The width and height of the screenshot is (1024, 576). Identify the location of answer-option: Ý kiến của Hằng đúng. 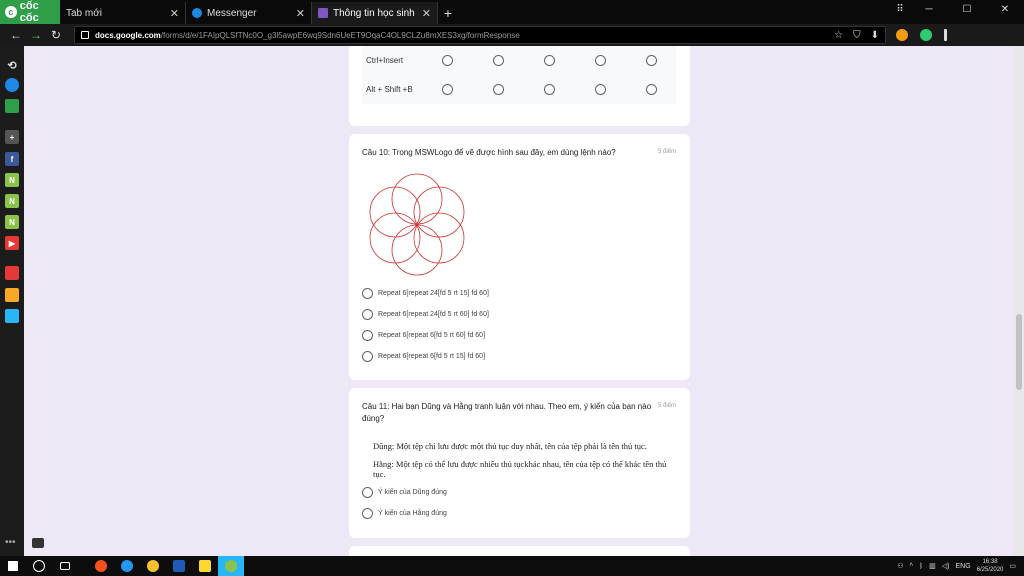
(404, 513).